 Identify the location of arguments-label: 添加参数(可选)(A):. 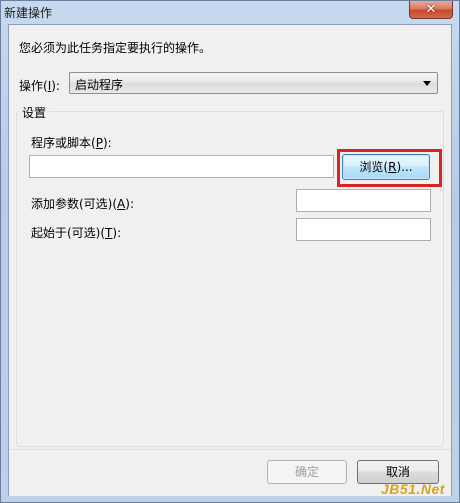
(82, 204).